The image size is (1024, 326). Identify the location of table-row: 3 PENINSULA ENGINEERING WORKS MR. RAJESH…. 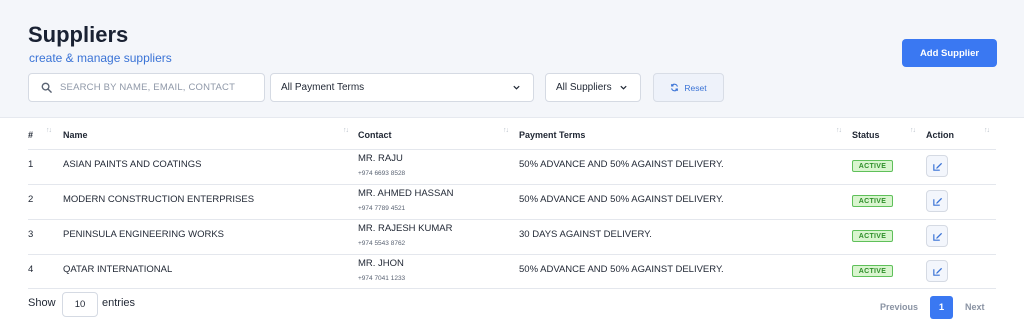
(512, 236).